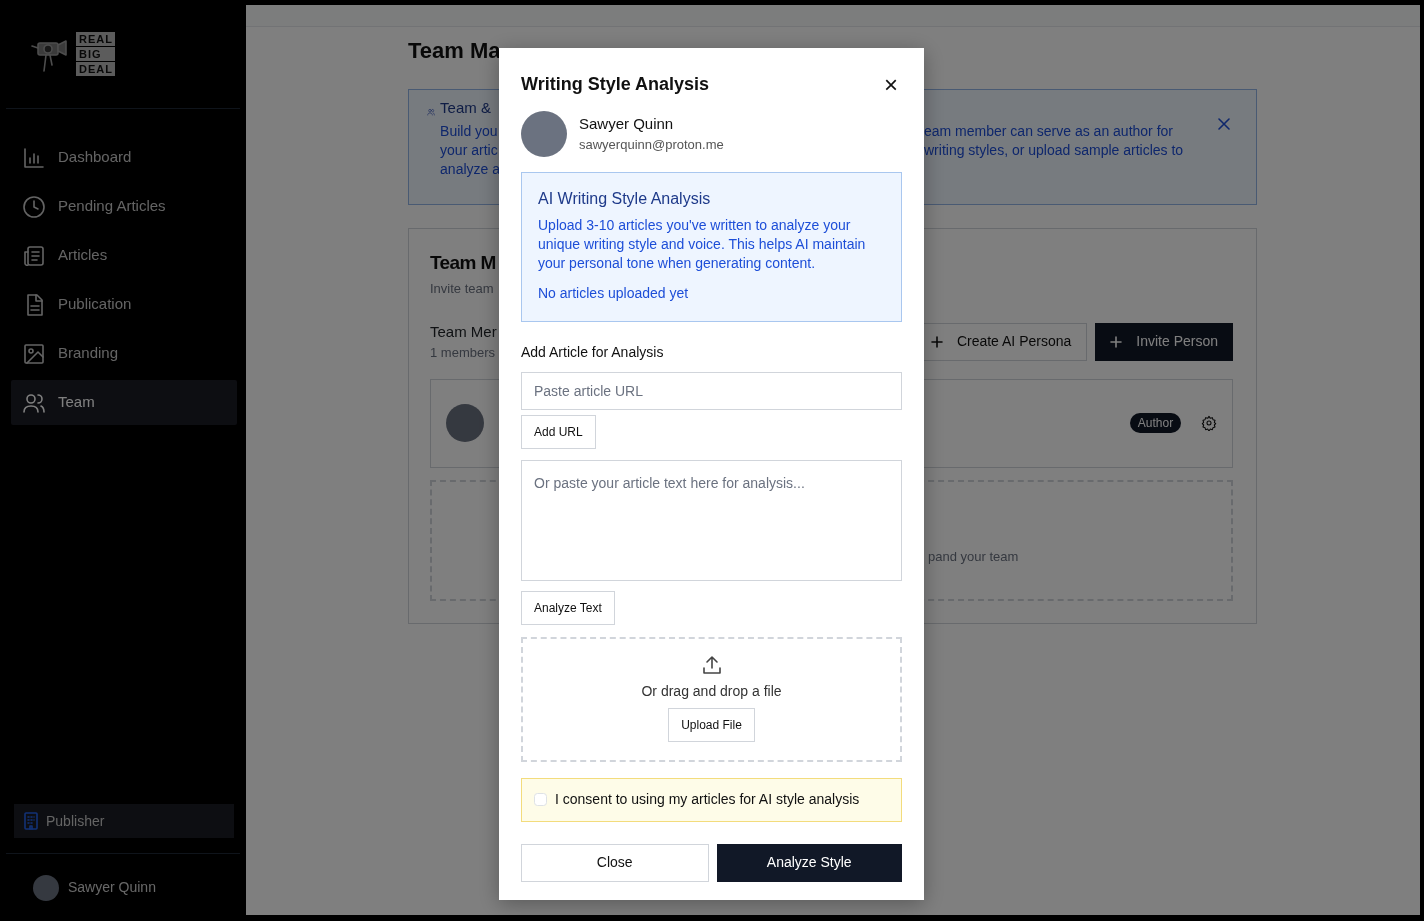  I want to click on card-title: Team M, so click(463, 263).